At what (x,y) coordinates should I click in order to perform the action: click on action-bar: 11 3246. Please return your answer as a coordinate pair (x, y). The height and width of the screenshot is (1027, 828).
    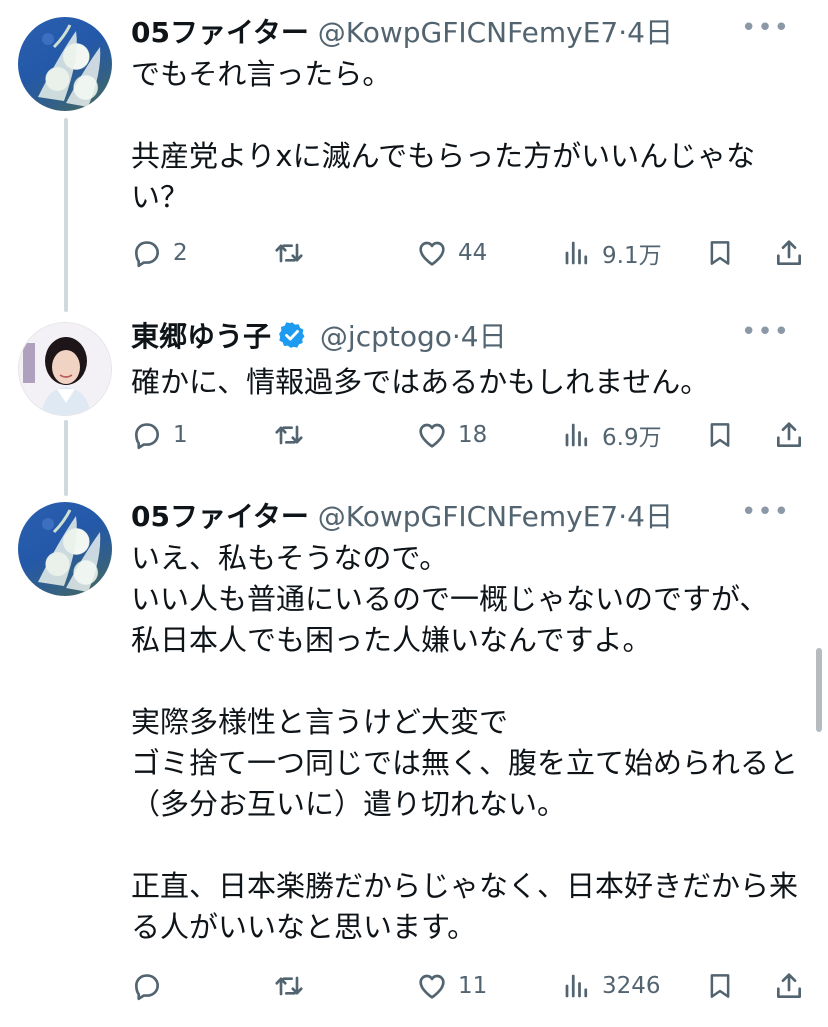
    Looking at the image, I should click on (471, 986).